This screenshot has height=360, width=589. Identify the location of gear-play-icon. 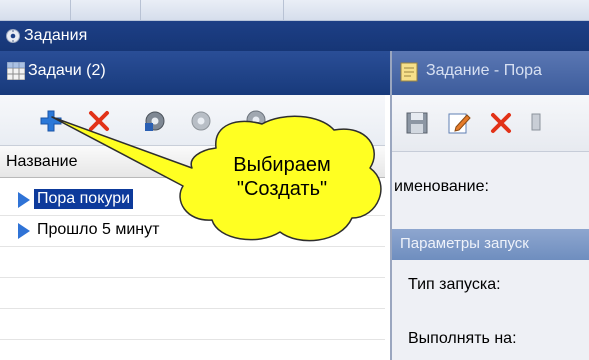
(257, 121).